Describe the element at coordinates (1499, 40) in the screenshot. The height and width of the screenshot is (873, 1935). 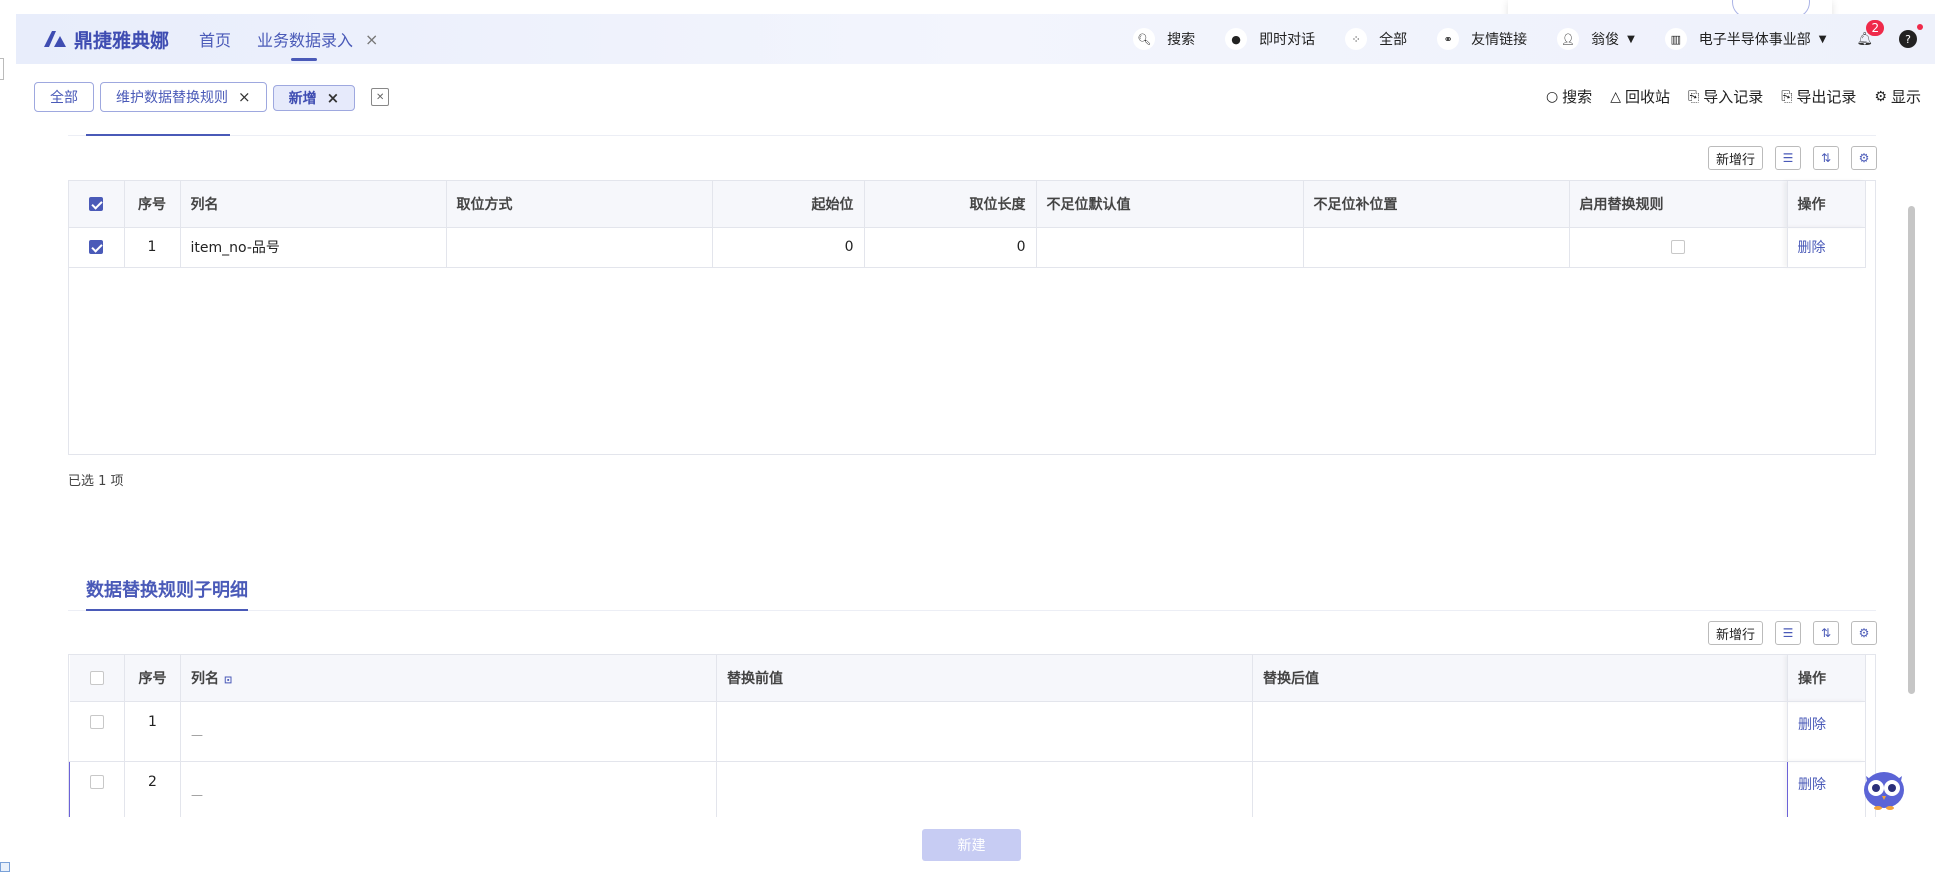
I see `header-links-label: 友情链接` at that location.